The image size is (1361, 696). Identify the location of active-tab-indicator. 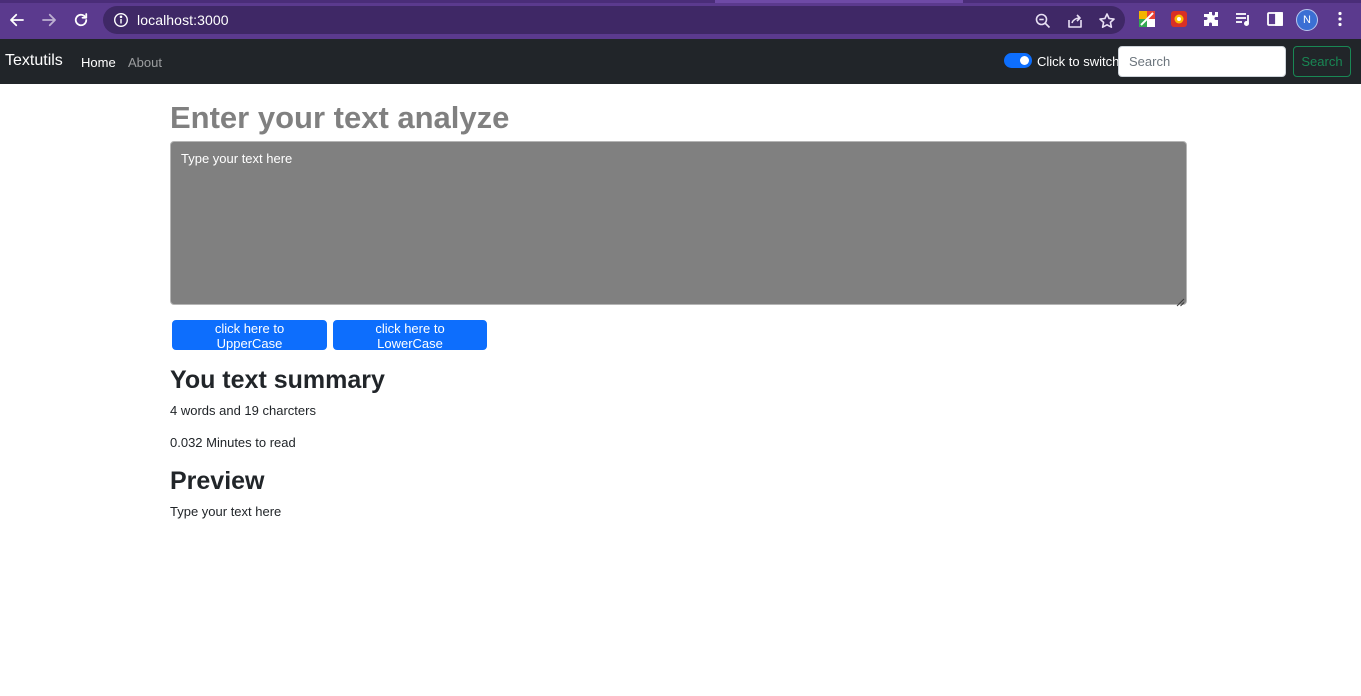
(839, 1).